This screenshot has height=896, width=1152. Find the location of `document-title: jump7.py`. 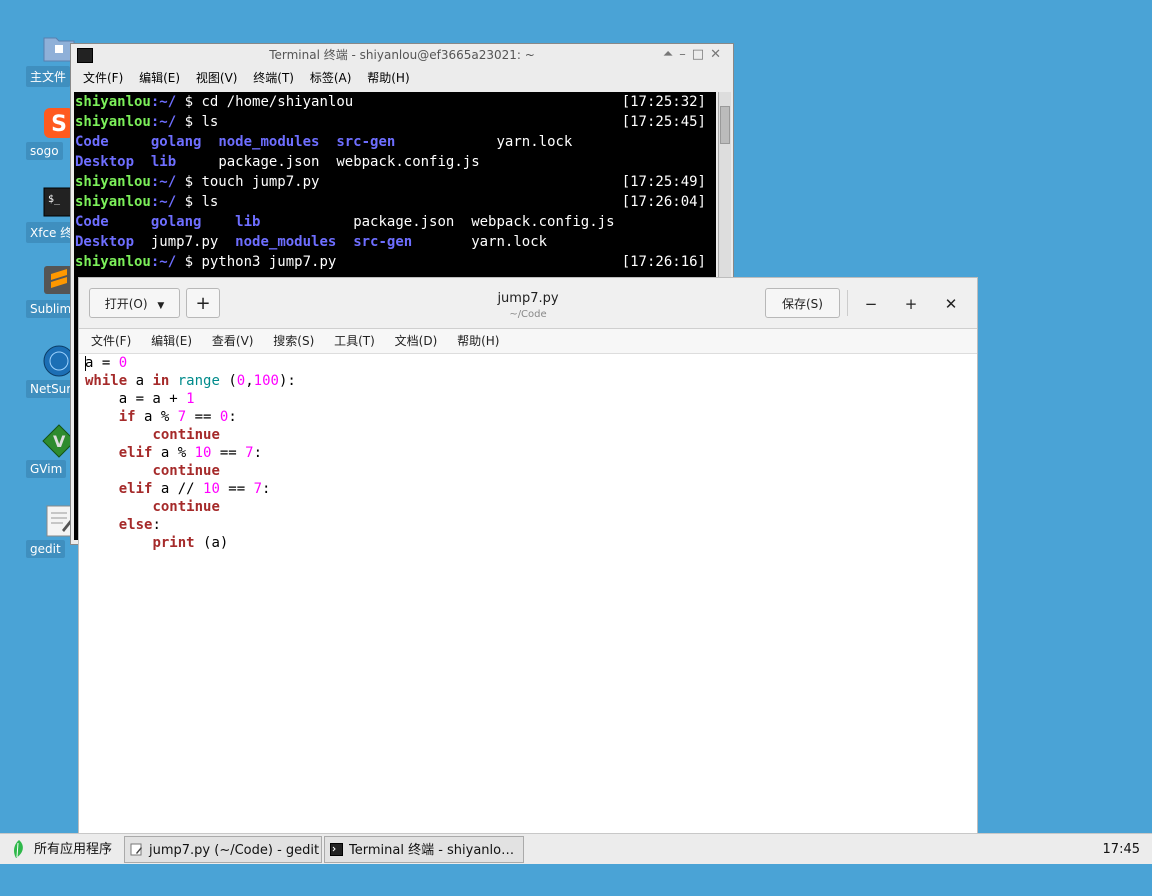

document-title: jump7.py is located at coordinates (528, 298).